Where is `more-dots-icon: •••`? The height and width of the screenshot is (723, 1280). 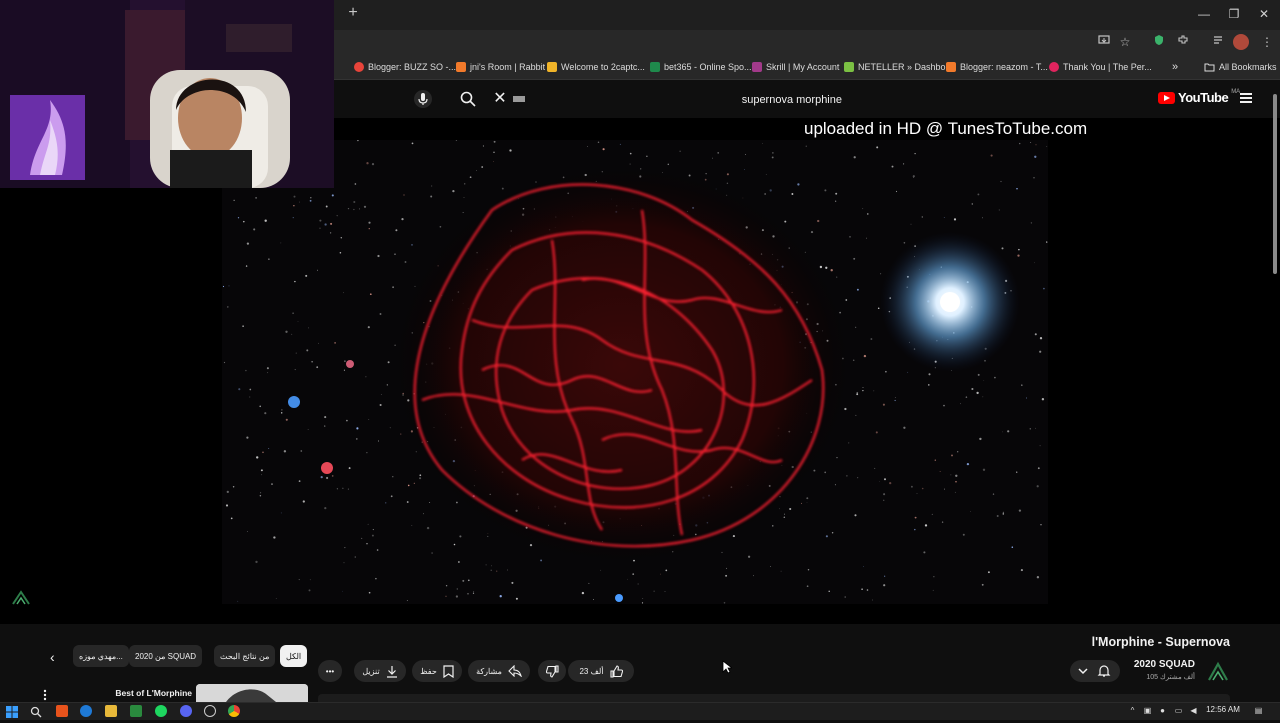 more-dots-icon: ••• is located at coordinates (330, 671).